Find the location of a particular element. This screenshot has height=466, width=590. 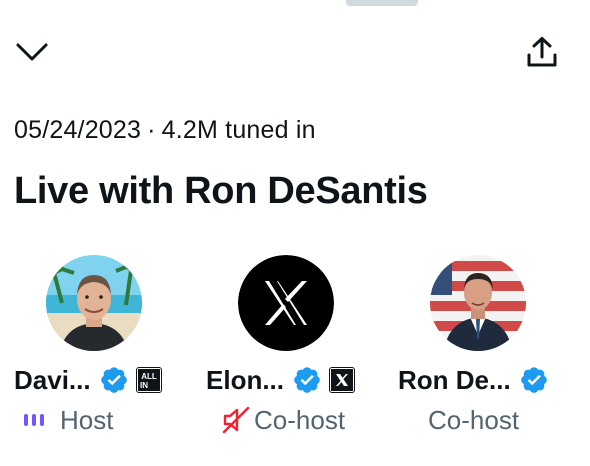

participant-name-row: Davi... ALL IN is located at coordinates (88, 380).